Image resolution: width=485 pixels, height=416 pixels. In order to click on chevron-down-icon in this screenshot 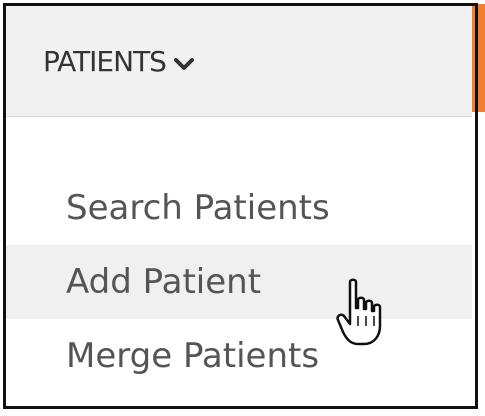, I will do `click(183, 64)`.